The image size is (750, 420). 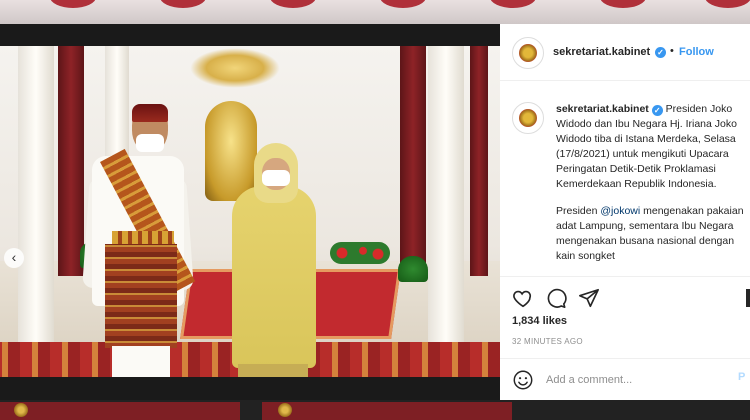 What do you see at coordinates (528, 53) in the screenshot?
I see `avatar` at bounding box center [528, 53].